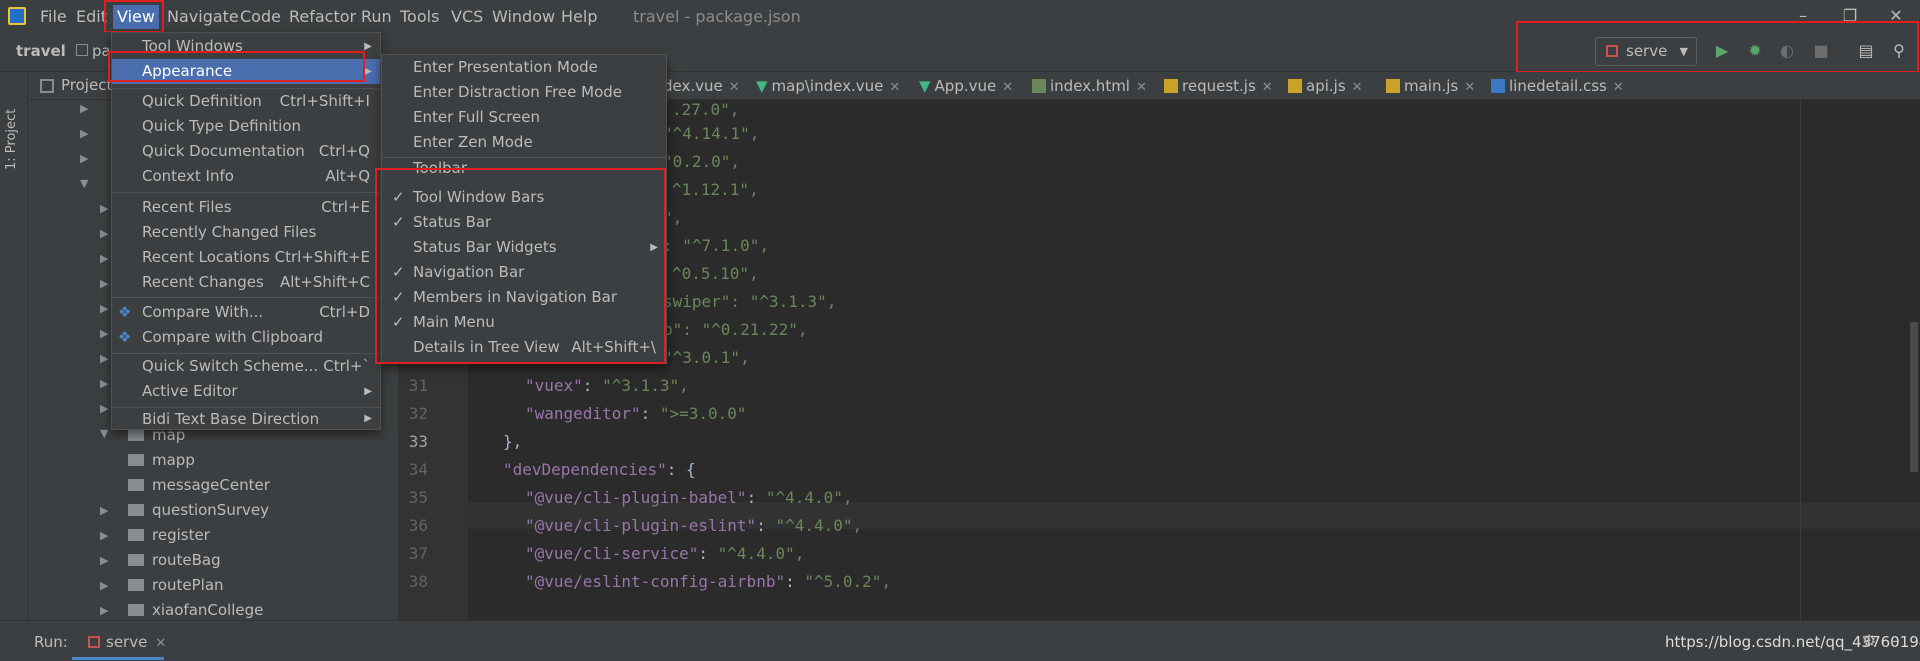 This screenshot has height=661, width=1920. I want to click on tab-api-js: api.js ✕, so click(1325, 86).